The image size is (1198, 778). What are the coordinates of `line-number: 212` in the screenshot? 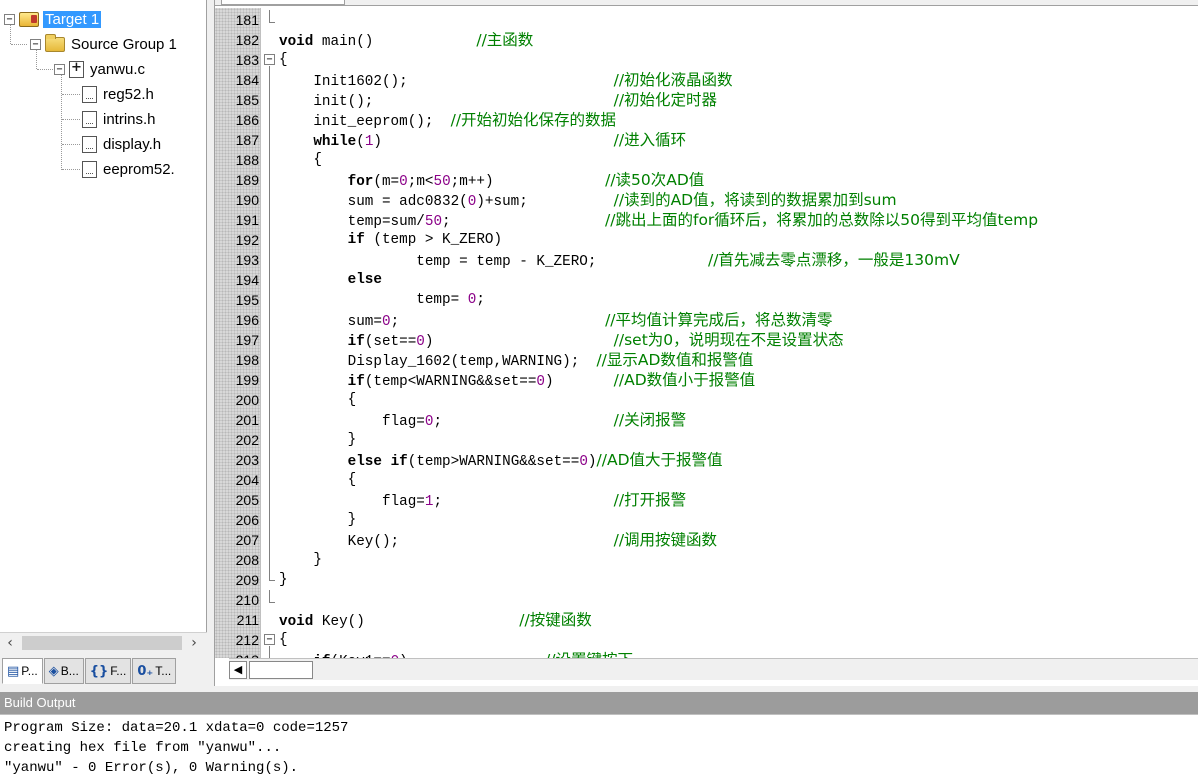 It's located at (247, 640).